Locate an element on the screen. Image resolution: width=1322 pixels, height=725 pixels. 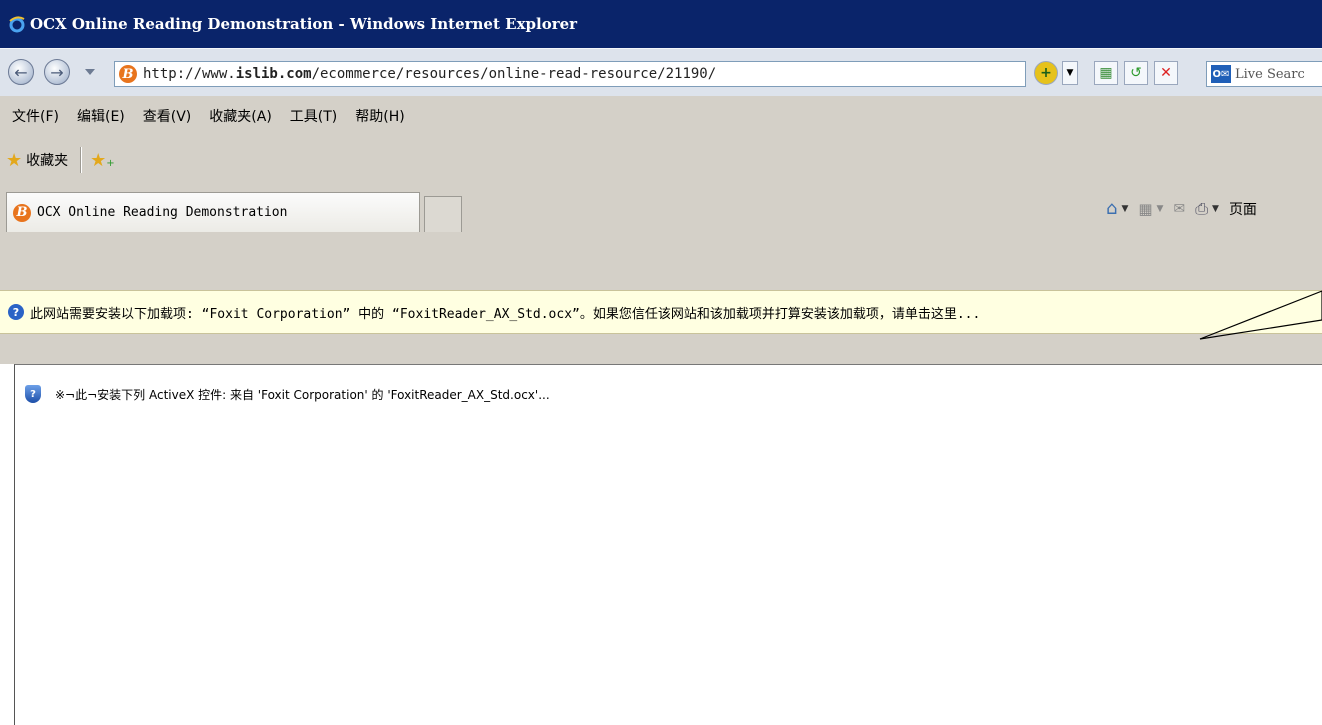
back-button: ← is located at coordinates (21, 72).